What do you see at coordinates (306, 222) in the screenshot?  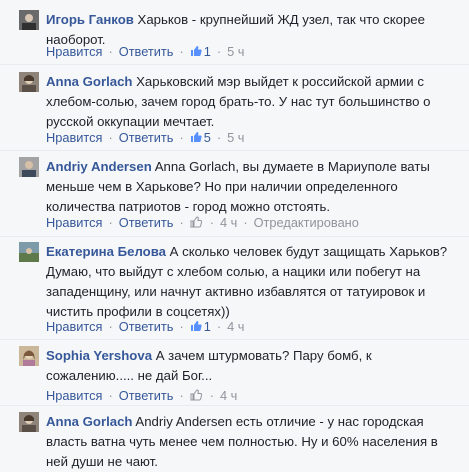 I see `edited-label: Отредактировано` at bounding box center [306, 222].